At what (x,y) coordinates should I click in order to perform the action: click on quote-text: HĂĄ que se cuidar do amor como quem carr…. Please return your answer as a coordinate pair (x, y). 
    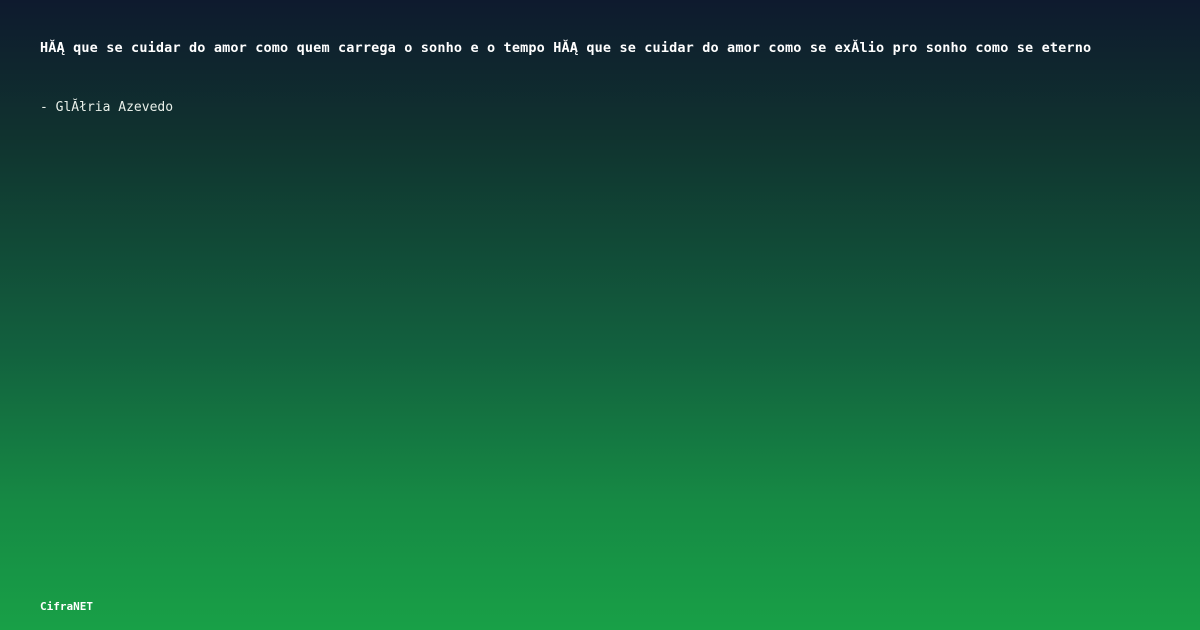
    Looking at the image, I should click on (566, 48).